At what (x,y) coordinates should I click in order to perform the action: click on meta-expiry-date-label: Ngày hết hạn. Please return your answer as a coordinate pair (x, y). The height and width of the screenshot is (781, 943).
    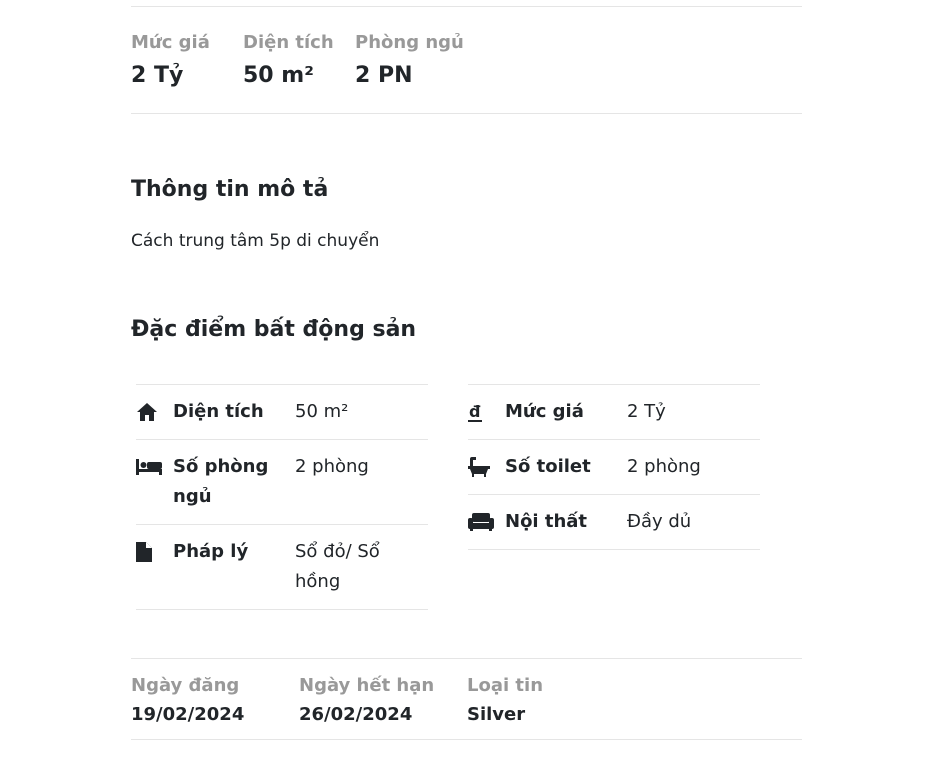
    Looking at the image, I should click on (367, 685).